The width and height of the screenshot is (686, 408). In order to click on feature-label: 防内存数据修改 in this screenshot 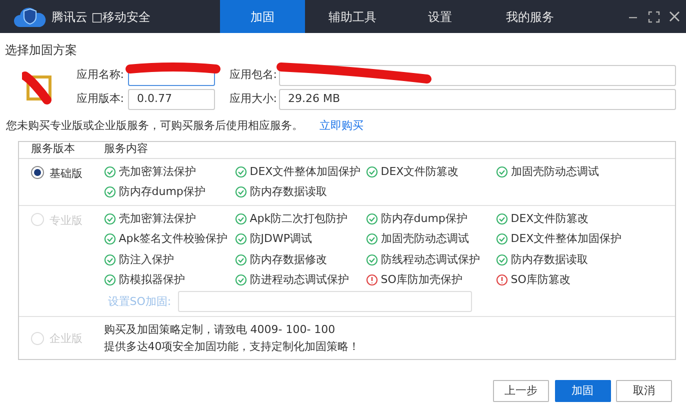, I will do `click(288, 260)`.